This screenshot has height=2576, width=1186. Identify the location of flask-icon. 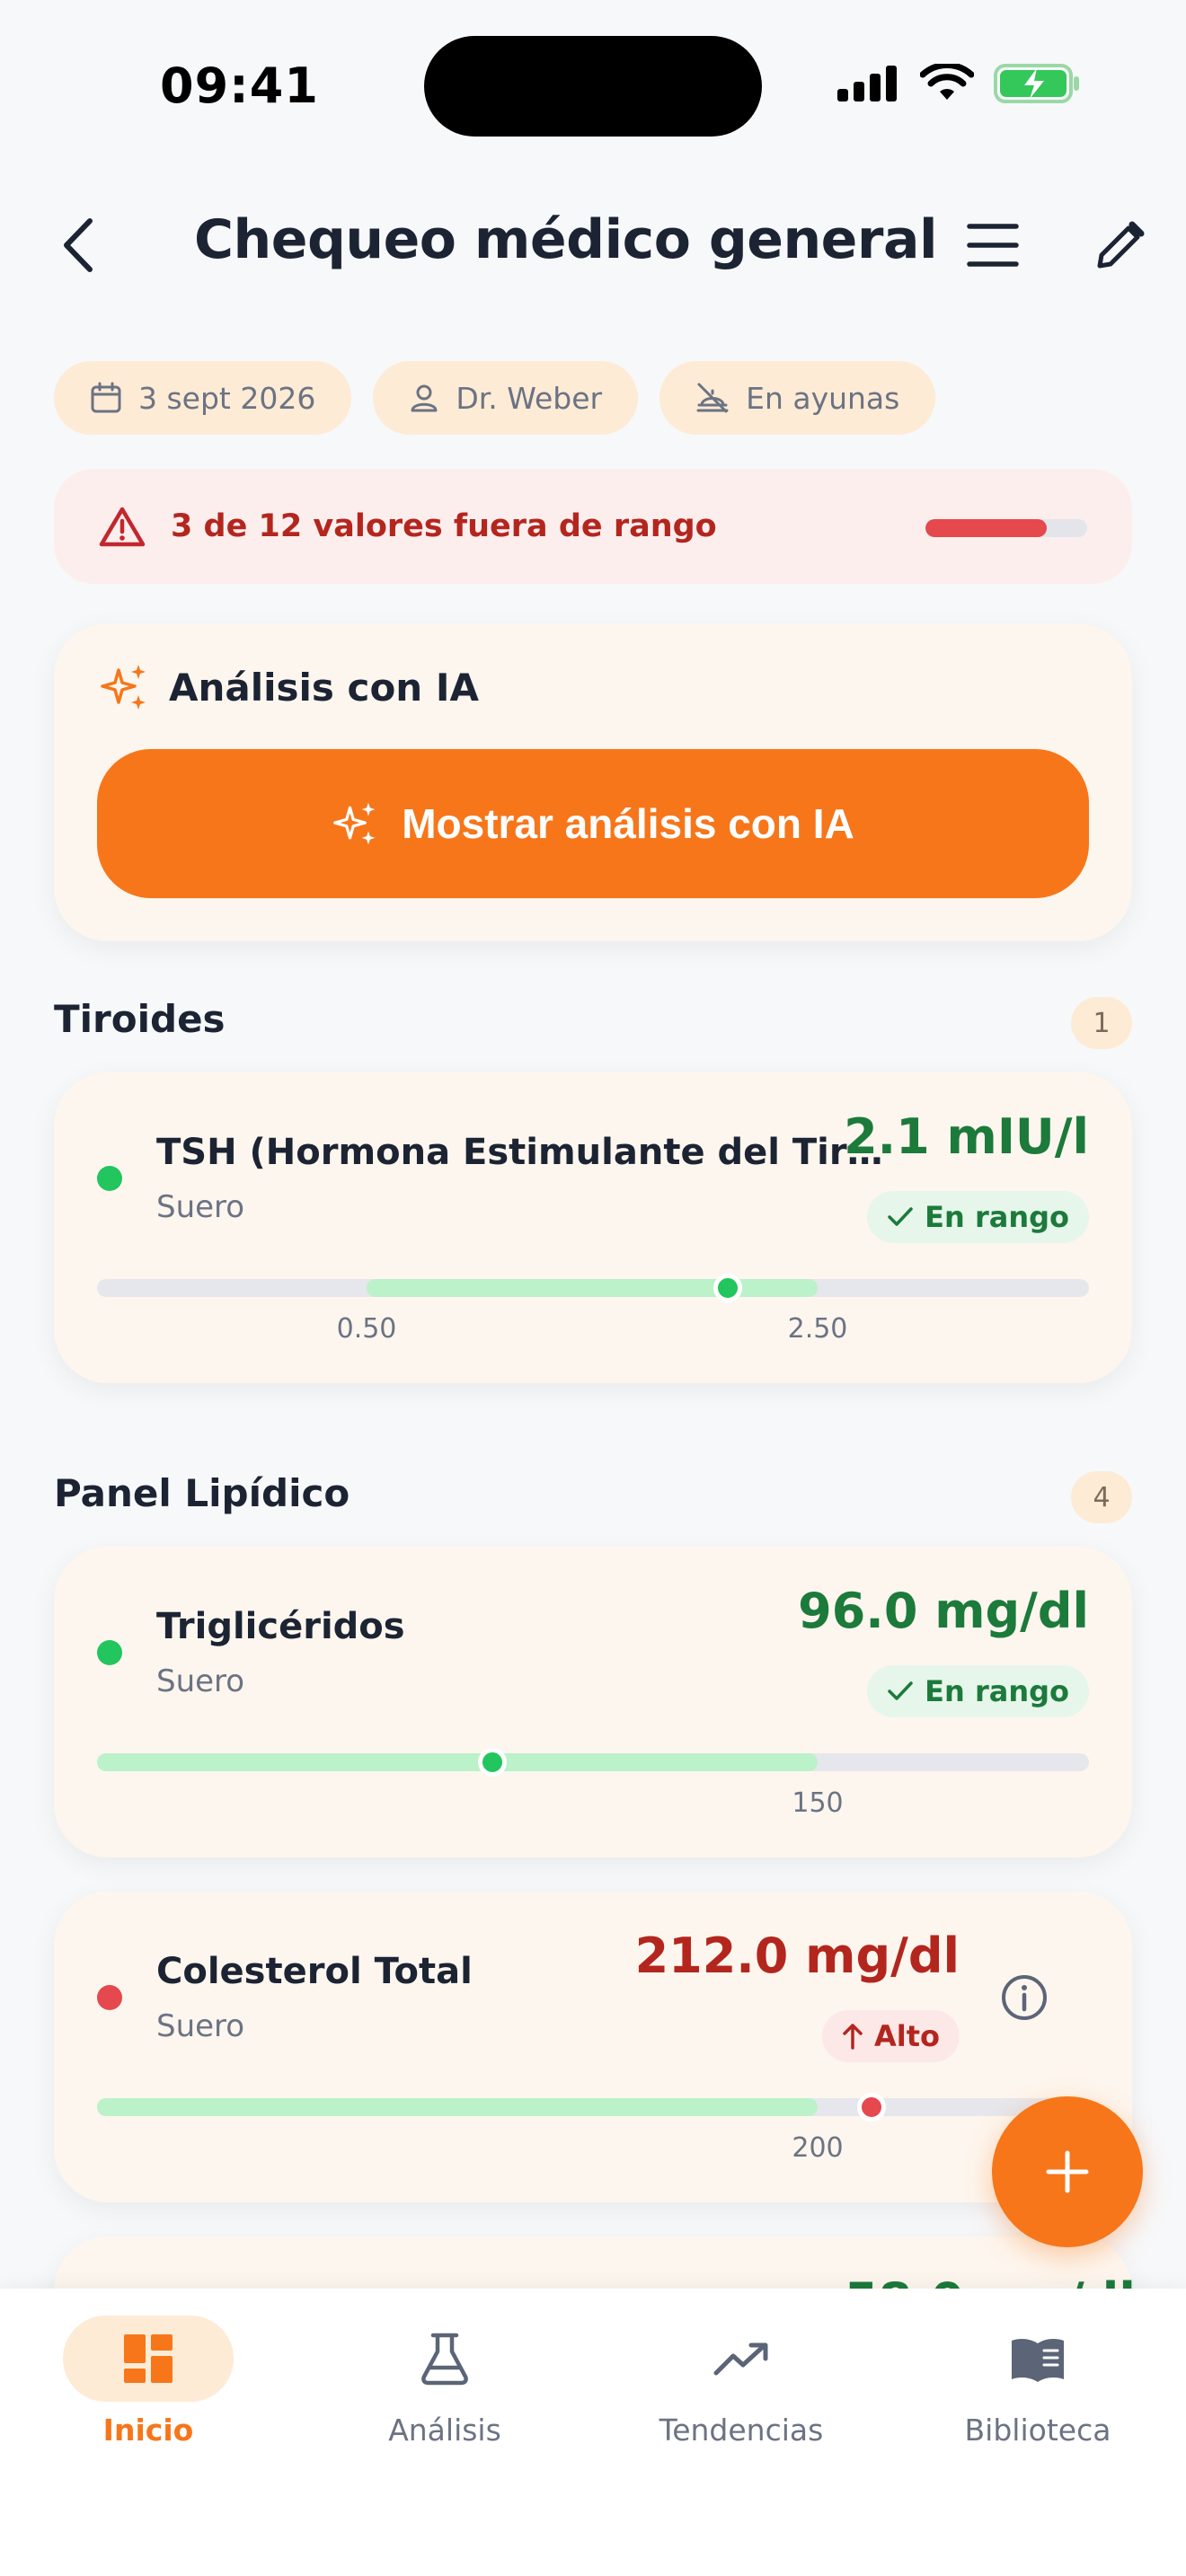
(444, 2359).